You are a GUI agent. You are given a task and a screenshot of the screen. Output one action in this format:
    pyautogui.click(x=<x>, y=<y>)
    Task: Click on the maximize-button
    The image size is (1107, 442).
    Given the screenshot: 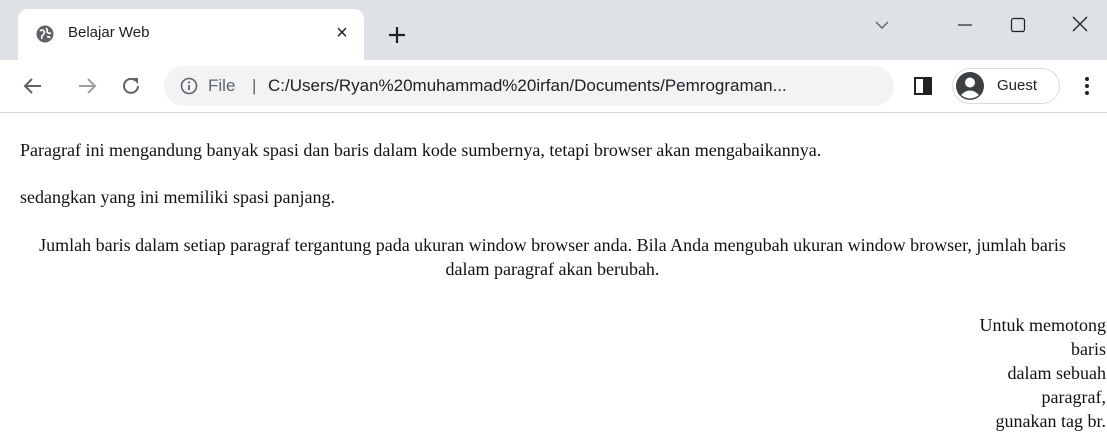 What is the action you would take?
    pyautogui.click(x=1018, y=25)
    